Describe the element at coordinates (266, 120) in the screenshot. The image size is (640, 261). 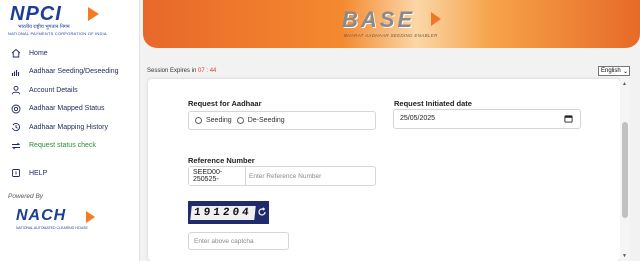
I see `deseeding-option-label: De-Seeding` at that location.